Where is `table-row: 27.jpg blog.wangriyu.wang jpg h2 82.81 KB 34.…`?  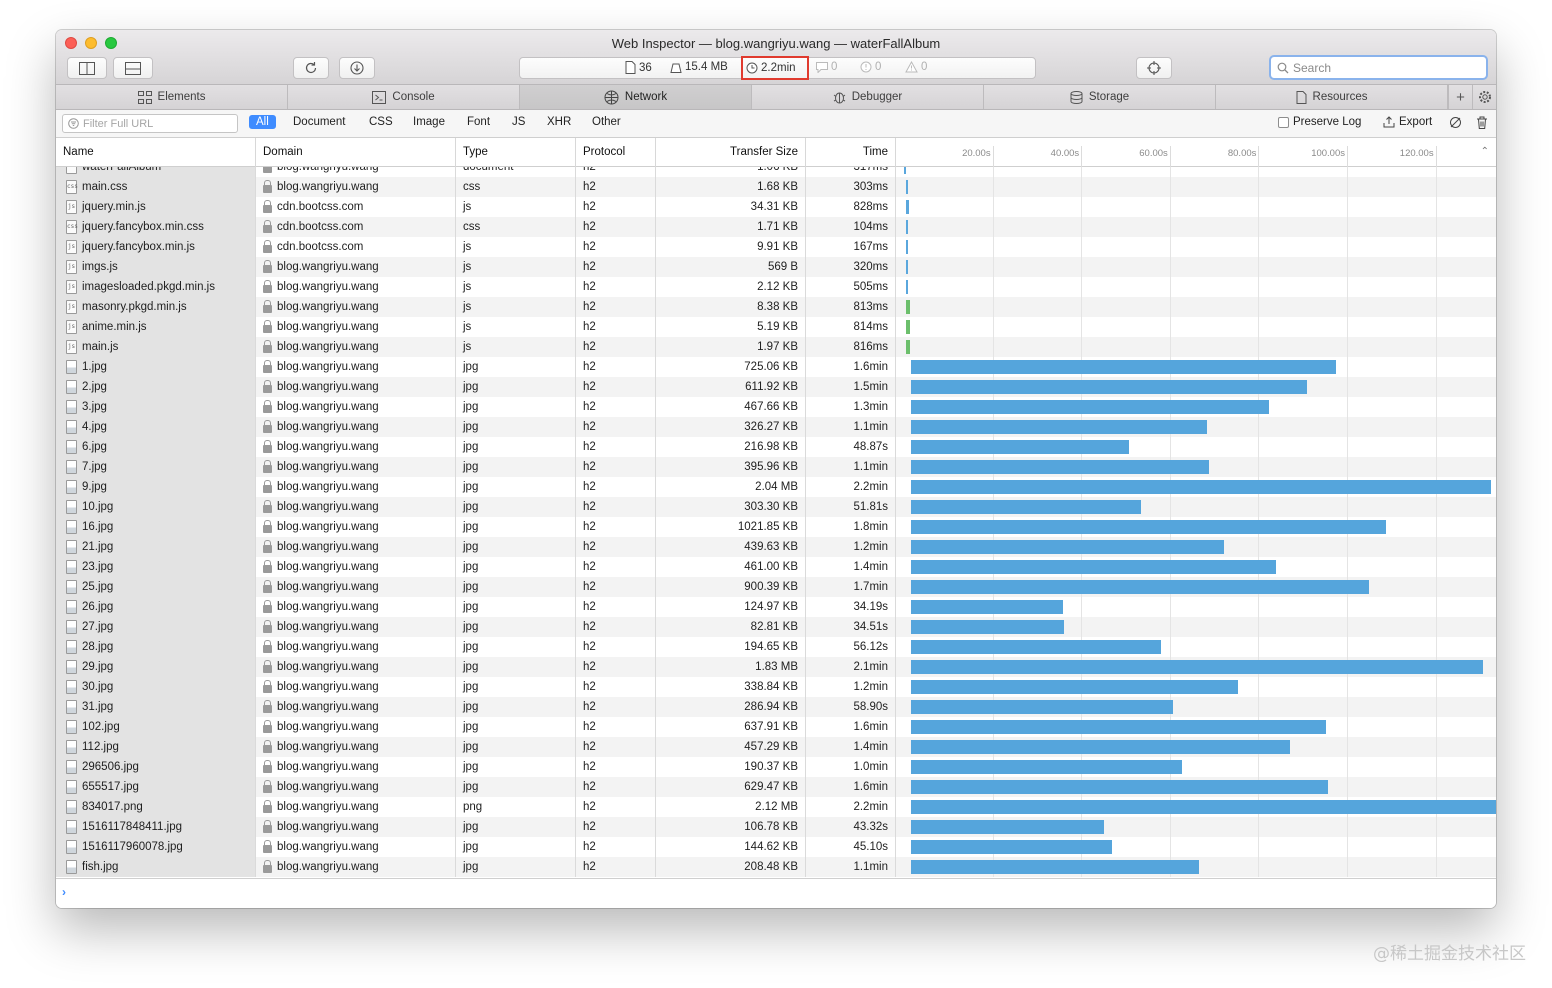
table-row: 27.jpg blog.wangriyu.wang jpg h2 82.81 KB 34.… is located at coordinates (776, 627).